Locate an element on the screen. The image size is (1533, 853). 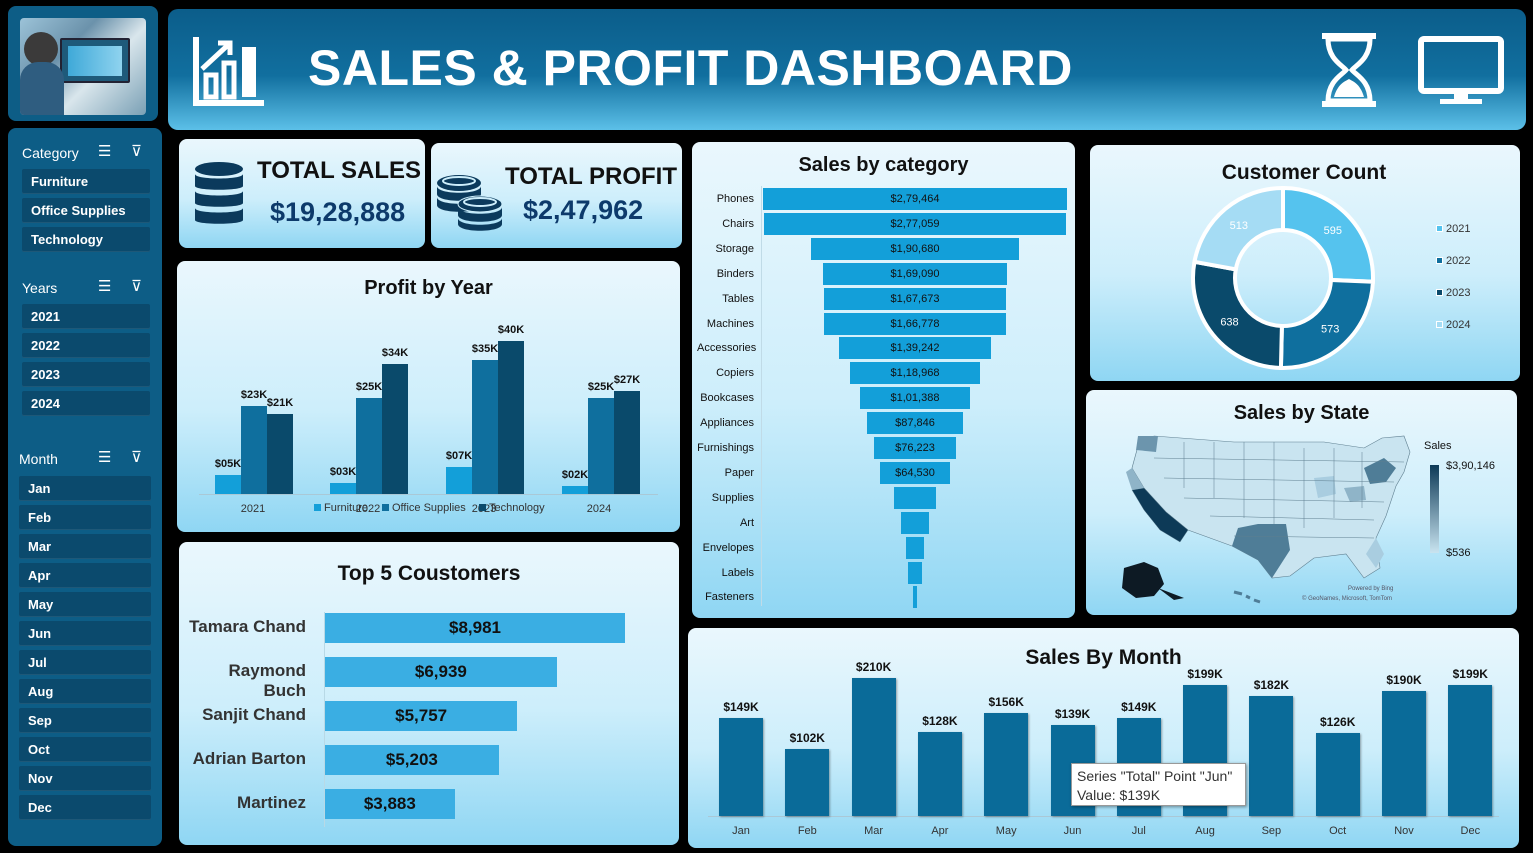
profit-bar-technology-2024 is located at coordinates (627, 442).